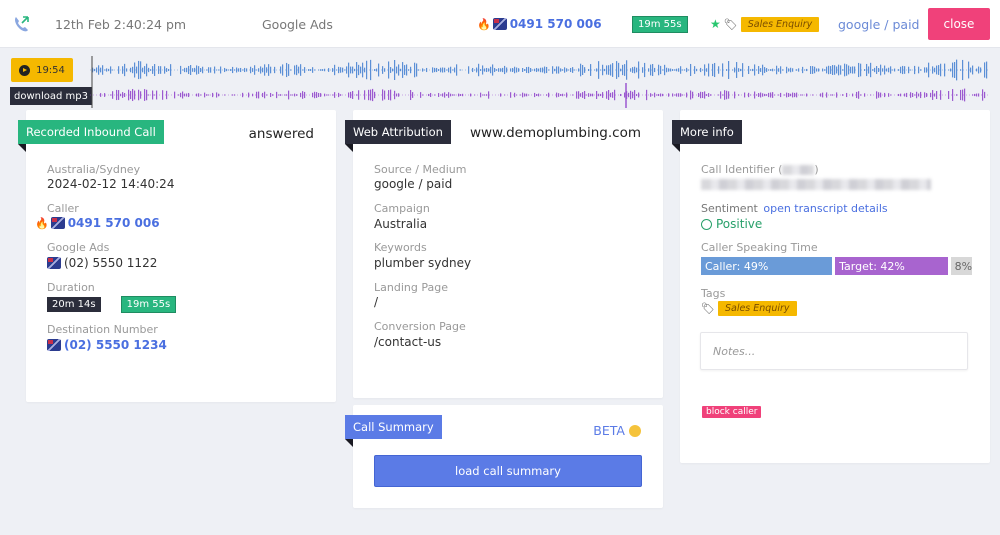 The width and height of the screenshot is (1000, 535). What do you see at coordinates (102, 329) in the screenshot?
I see `destination-label: Destination Number` at bounding box center [102, 329].